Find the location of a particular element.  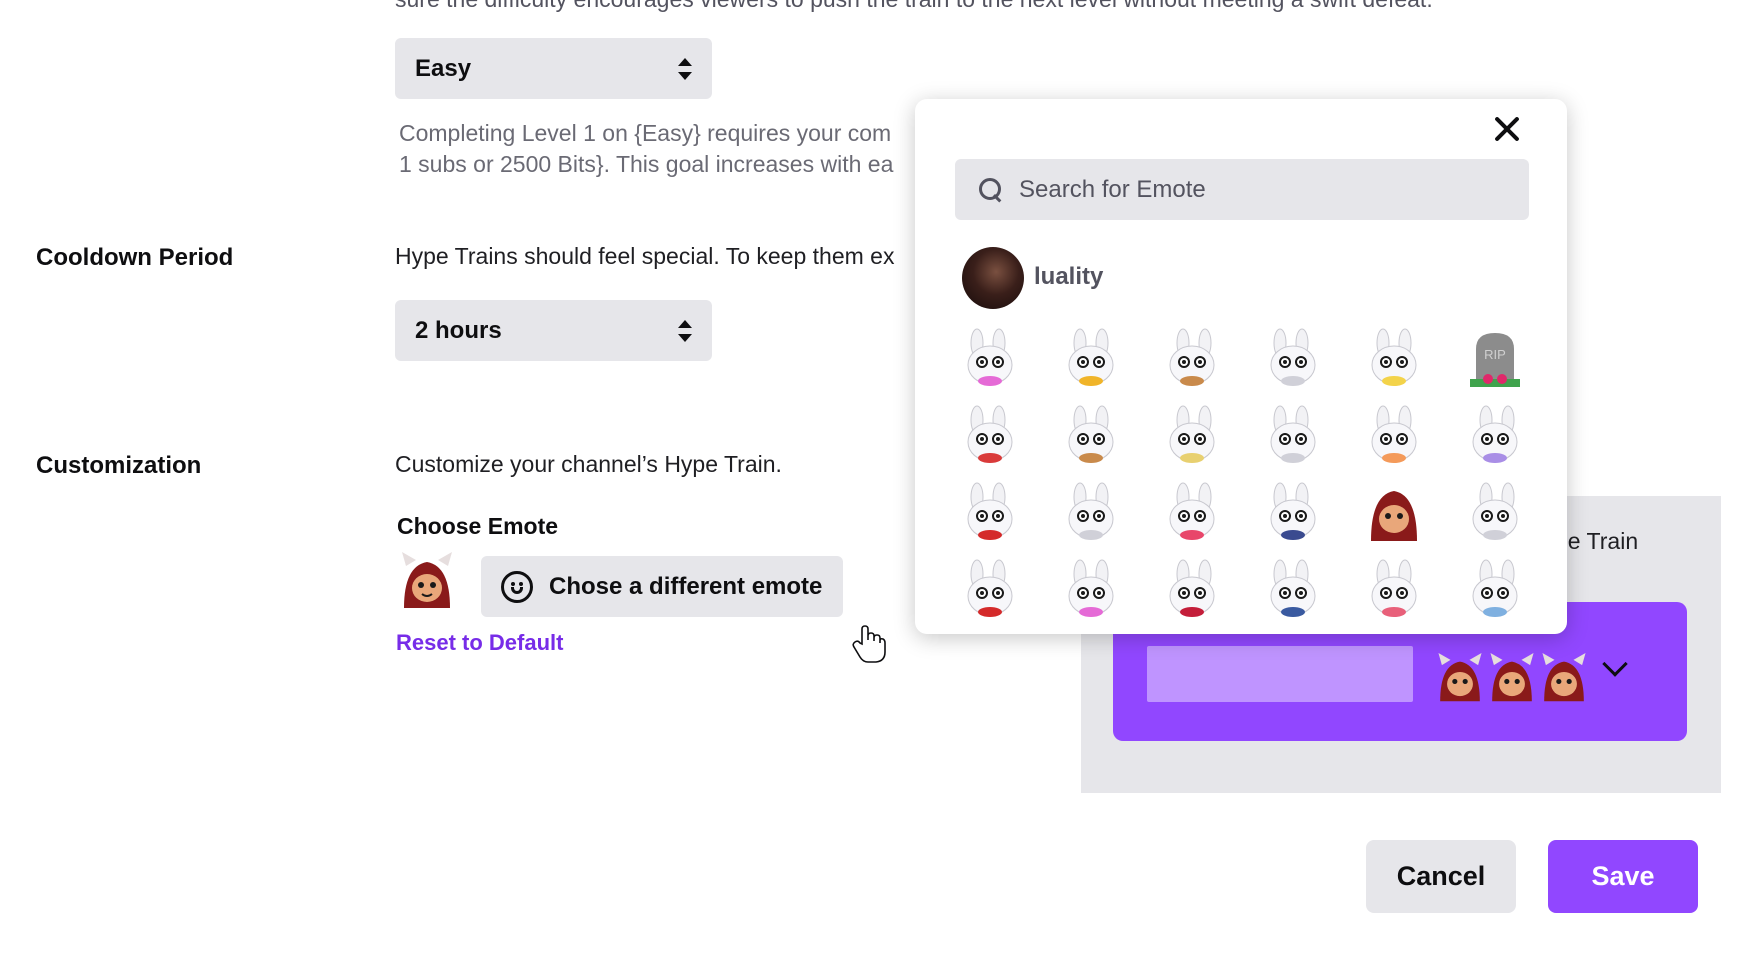

cooldown-select-value: 2 hours is located at coordinates (458, 330).